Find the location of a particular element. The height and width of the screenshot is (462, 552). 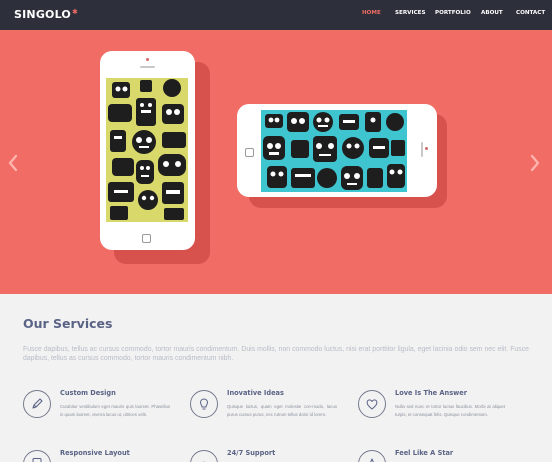

nav-services: SERVICES is located at coordinates (410, 16).